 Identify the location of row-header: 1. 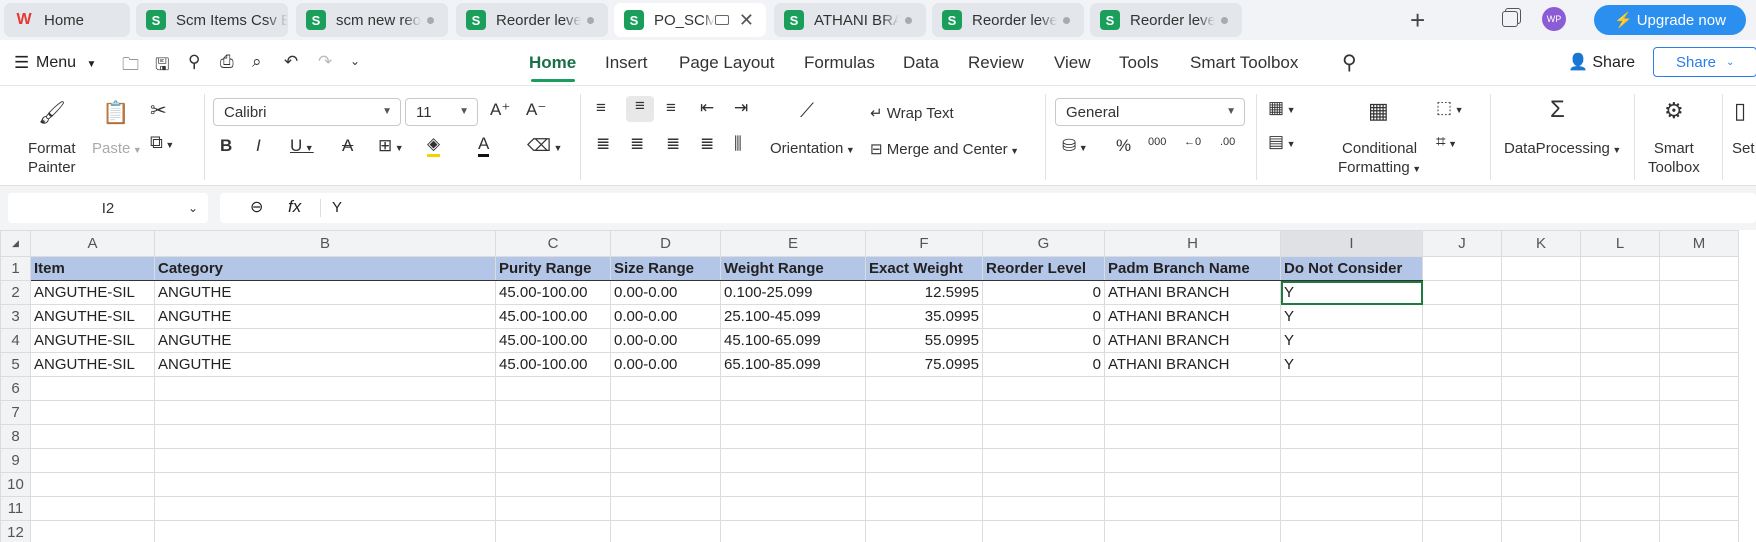
(15, 268).